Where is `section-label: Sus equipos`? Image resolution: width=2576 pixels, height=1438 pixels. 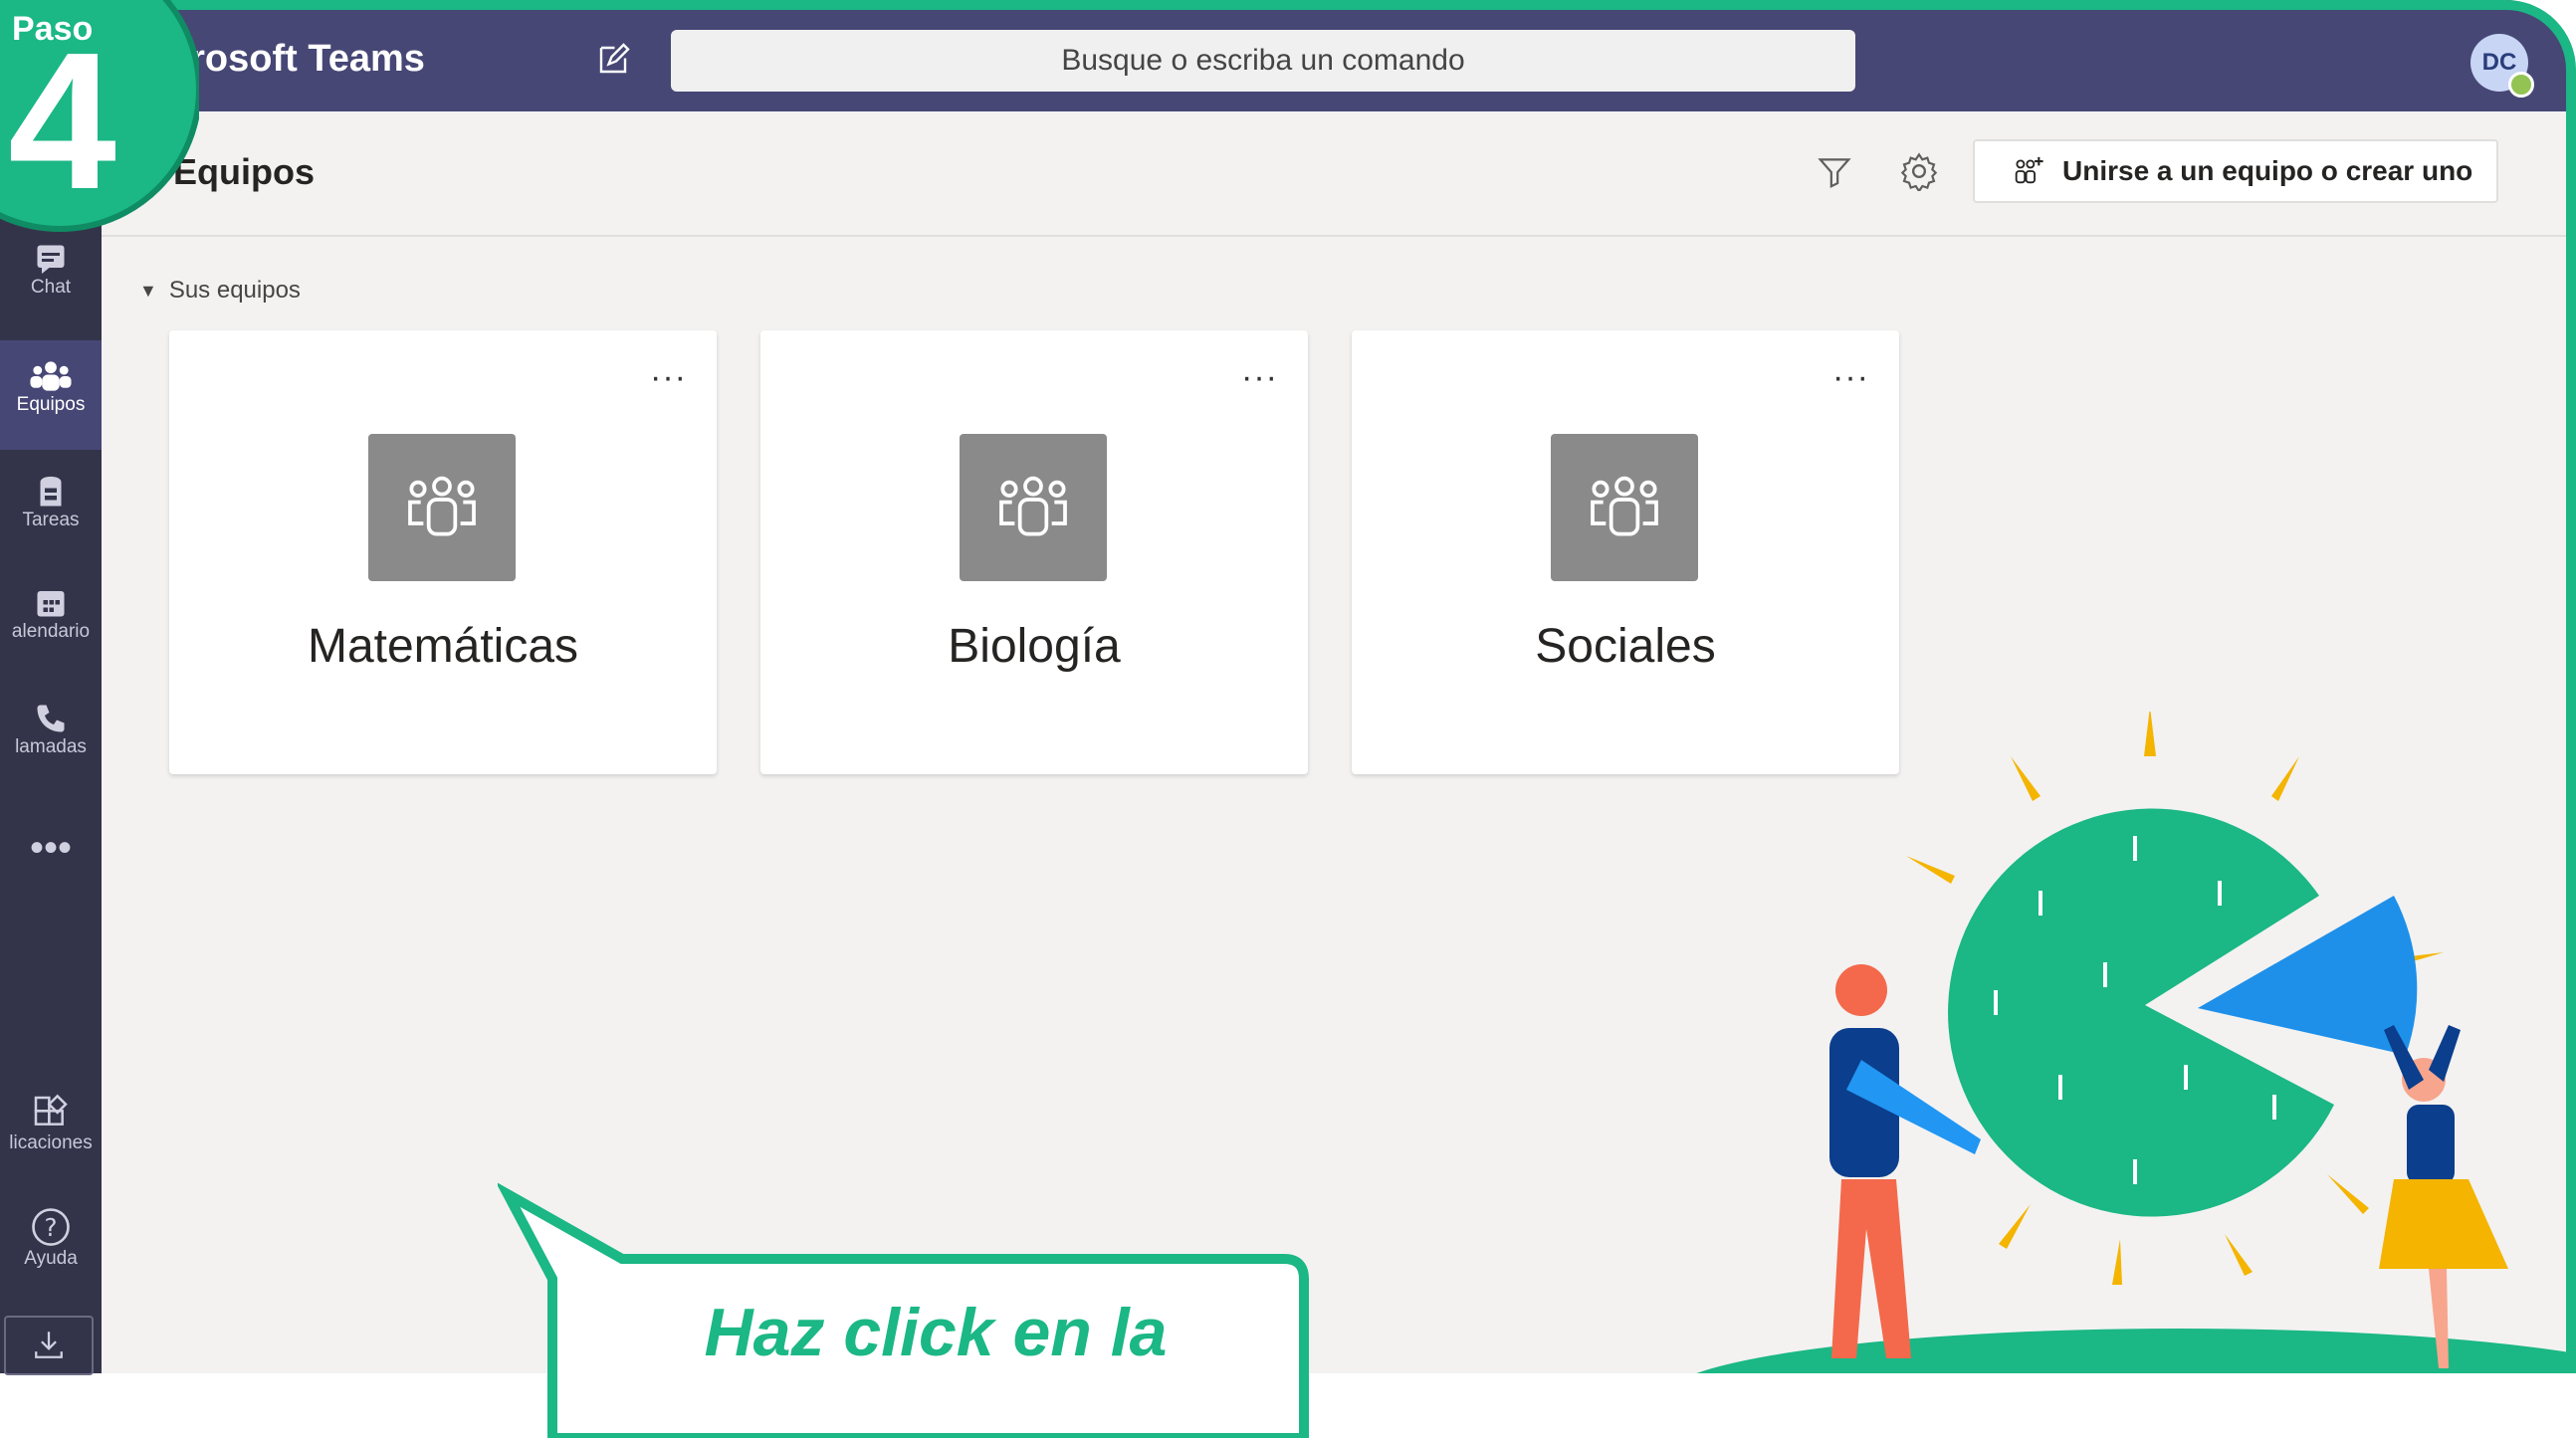
section-label: Sus equipos is located at coordinates (234, 290).